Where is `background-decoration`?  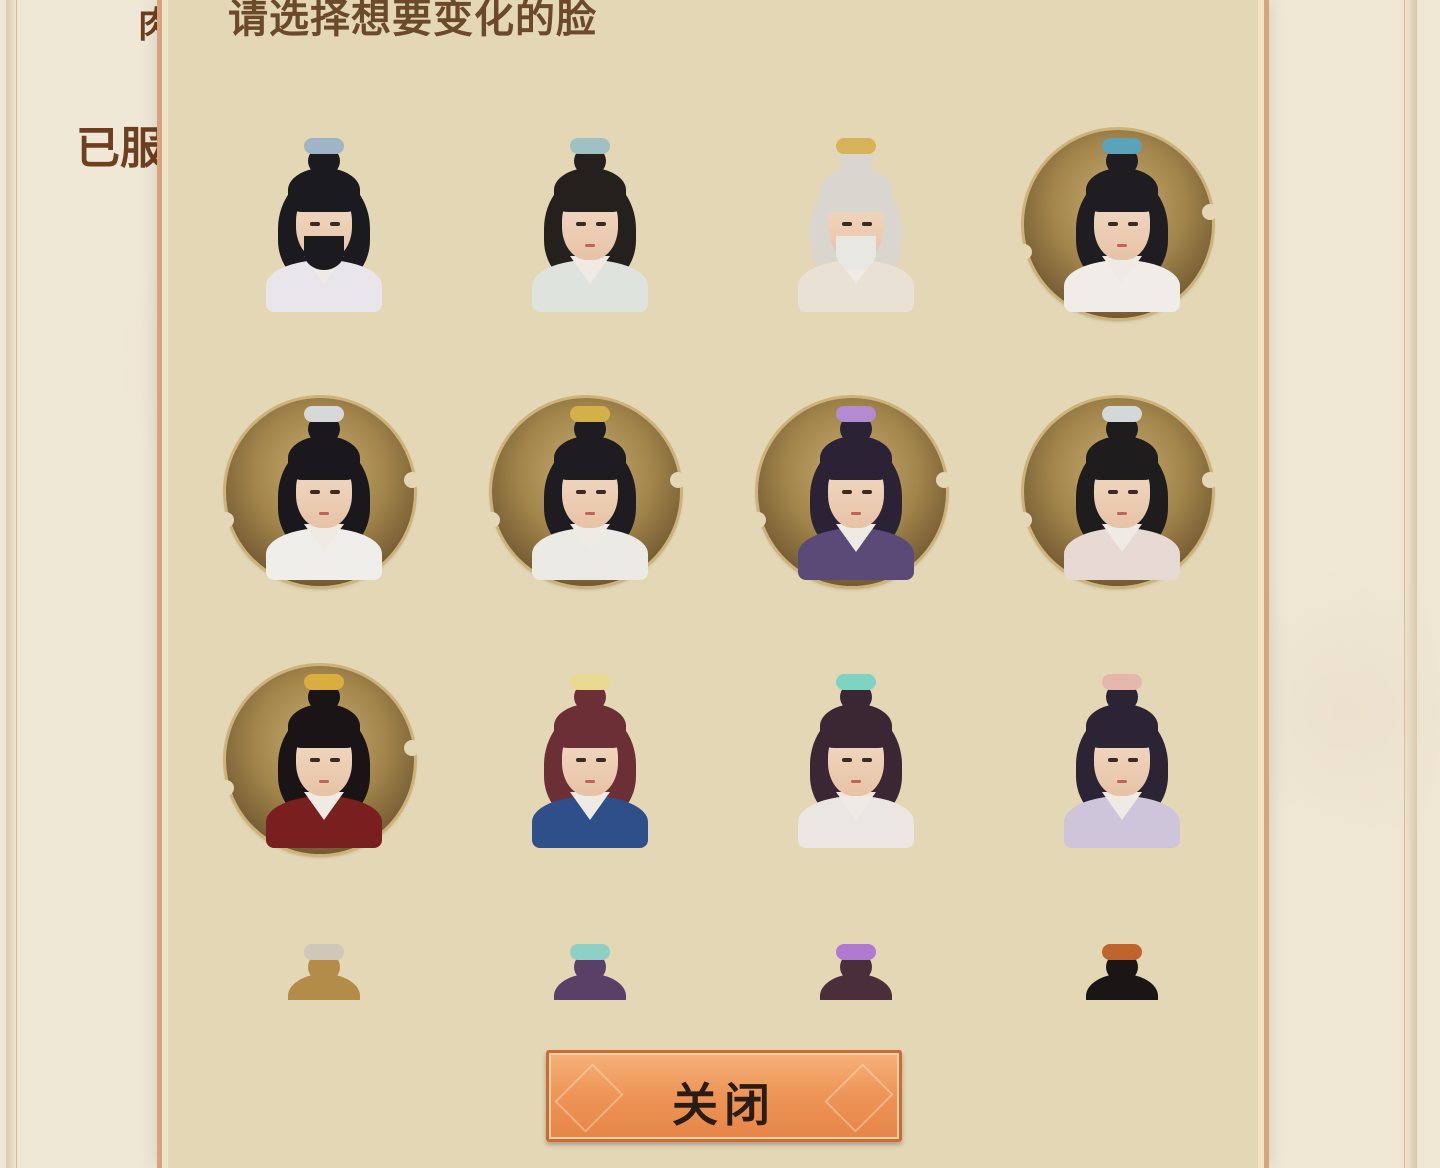 background-decoration is located at coordinates (1345, 710).